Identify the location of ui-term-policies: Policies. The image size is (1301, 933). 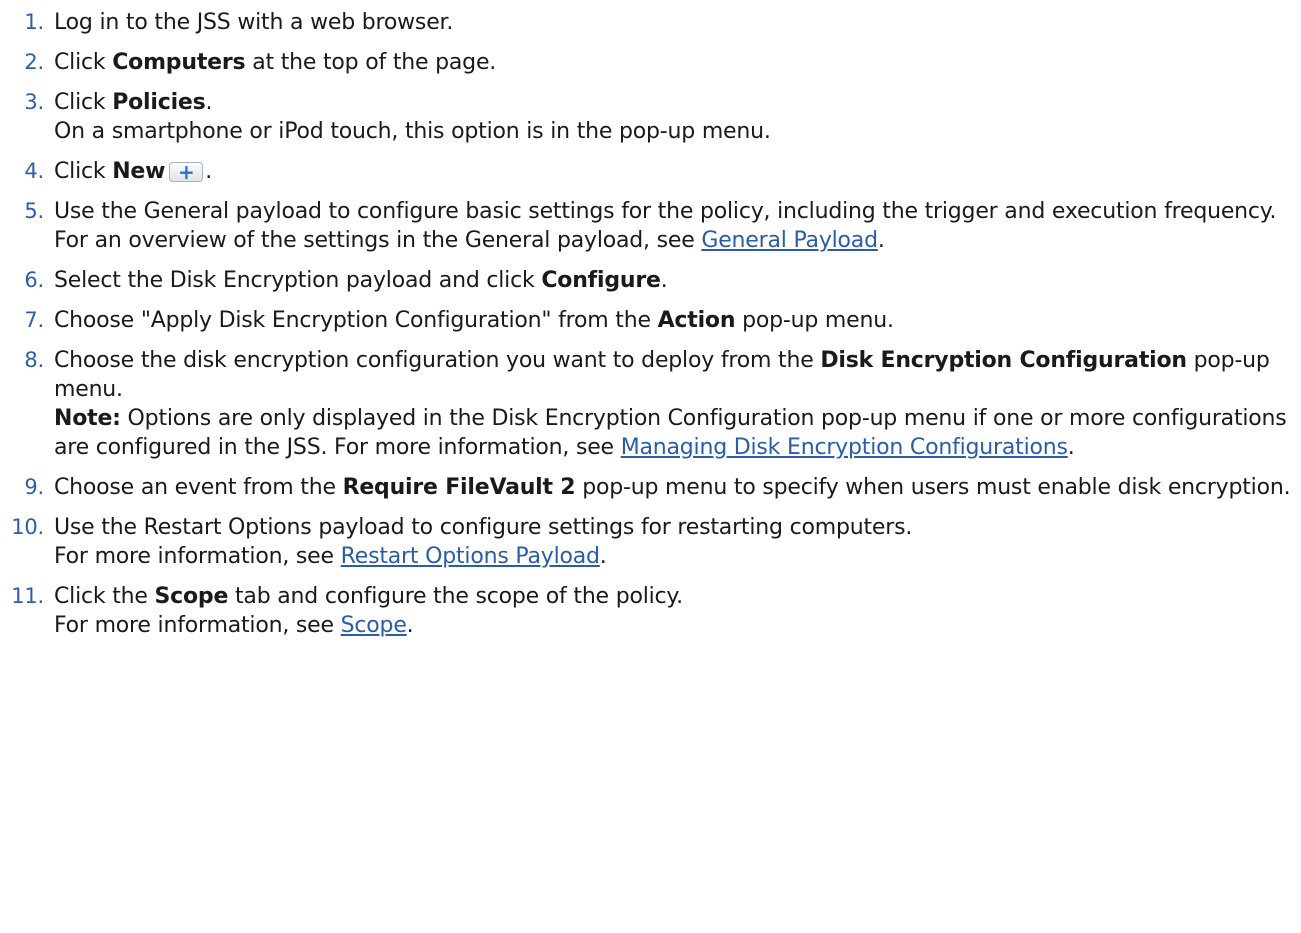
(159, 102).